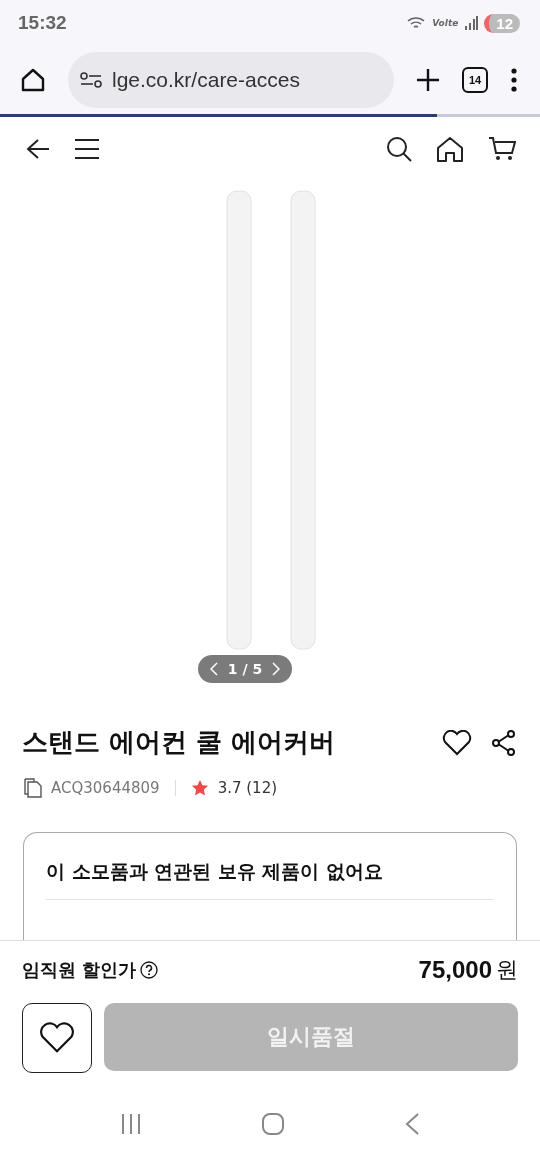 This screenshot has width=540, height=1158. I want to click on price-label: 임직원 할인가, so click(79, 970).